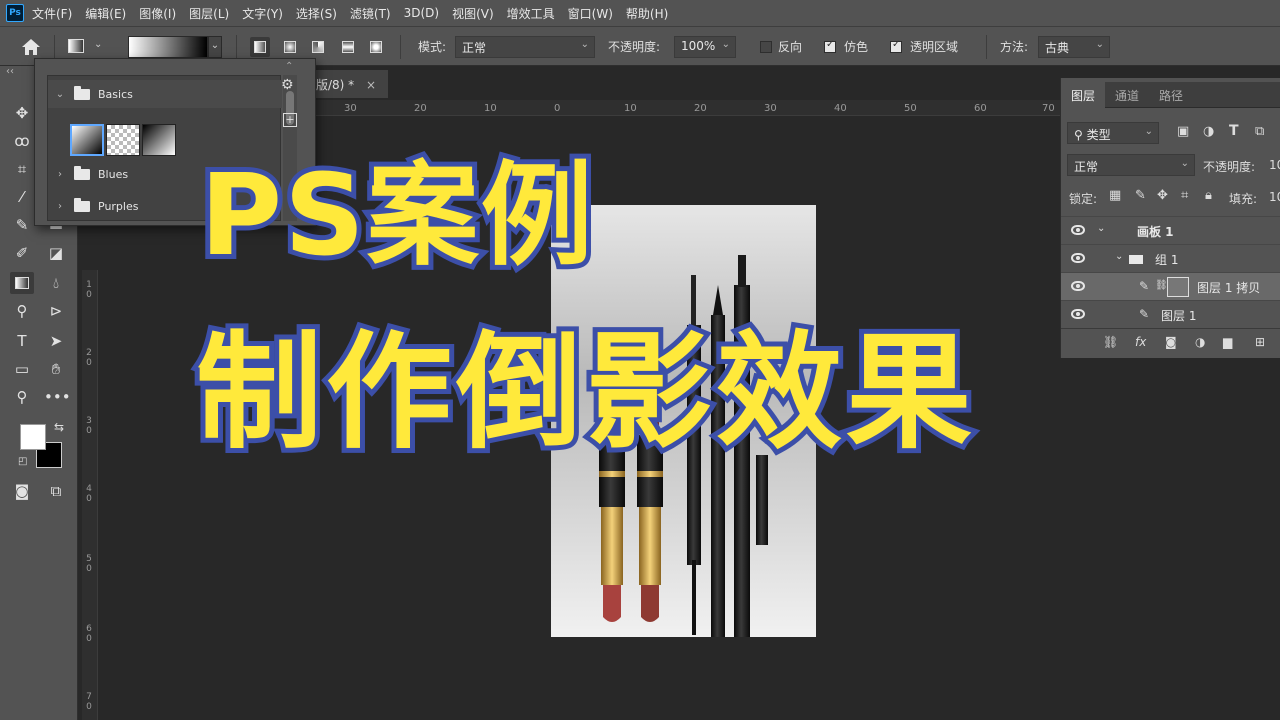  I want to click on lock-position-icon: ✥, so click(1162, 195).